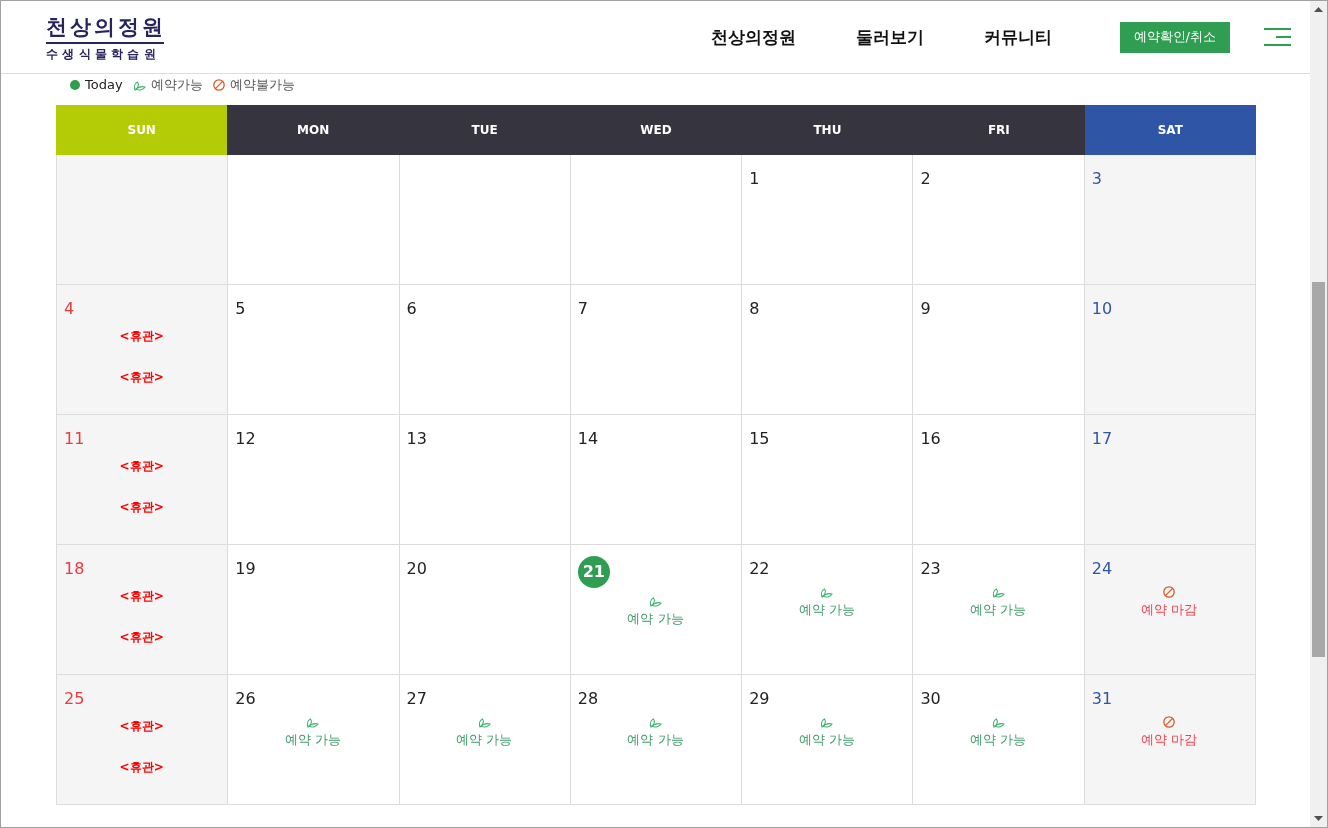 This screenshot has height=828, width=1328. I want to click on weekday-header: FRI, so click(999, 130).